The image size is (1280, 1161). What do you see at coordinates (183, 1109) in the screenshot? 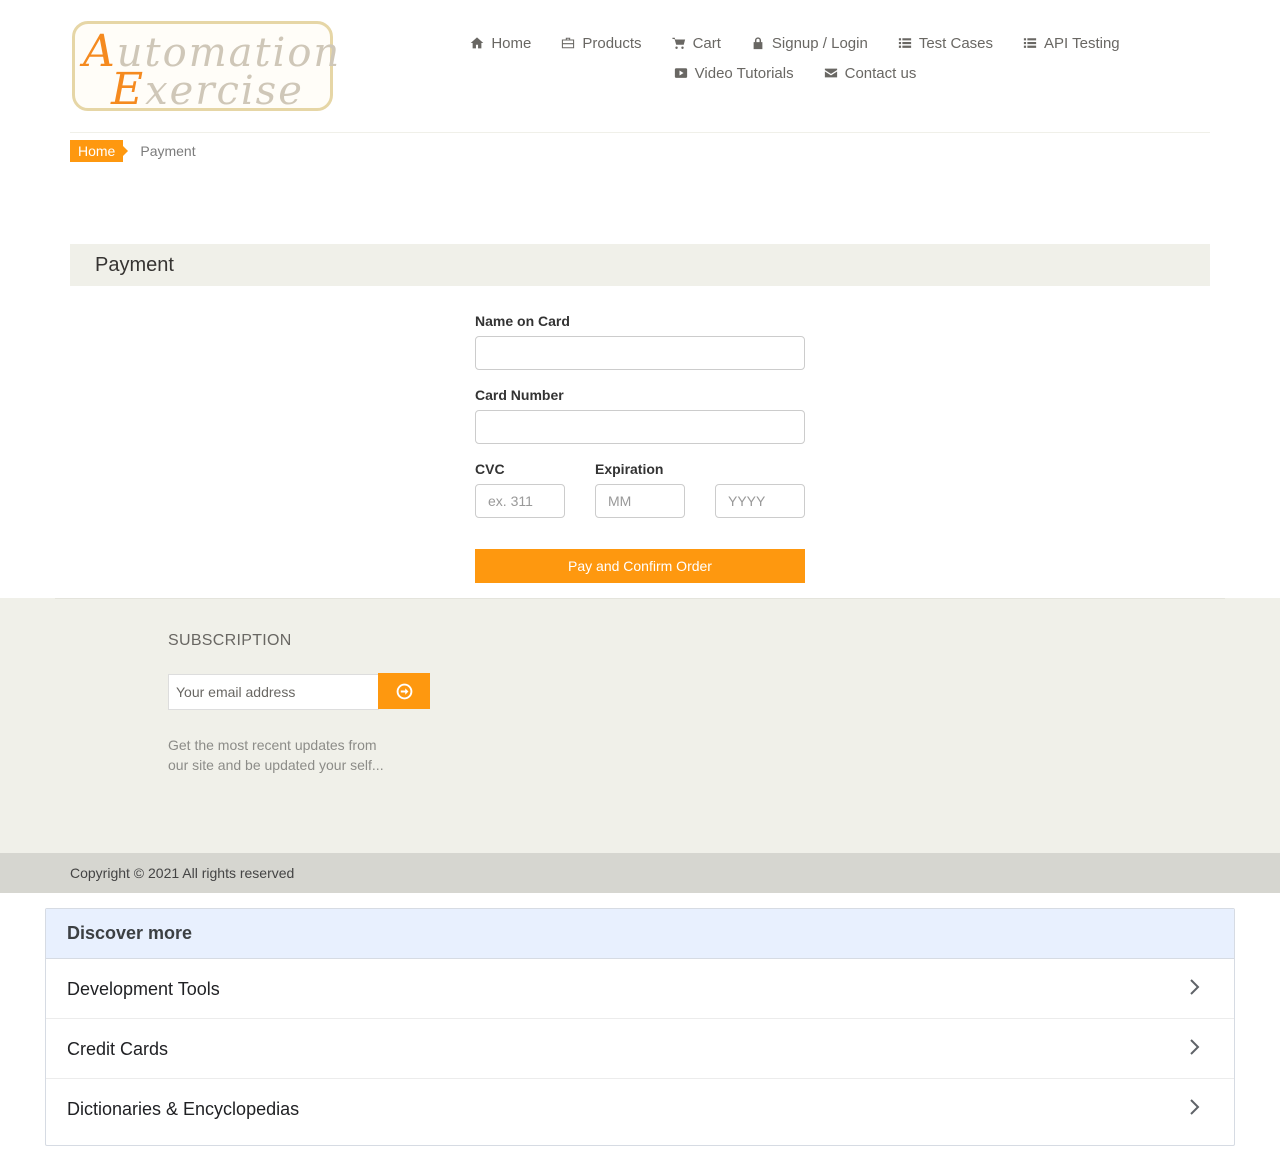
I see `discover-item-label: Dictionaries & Encyclopedias` at bounding box center [183, 1109].